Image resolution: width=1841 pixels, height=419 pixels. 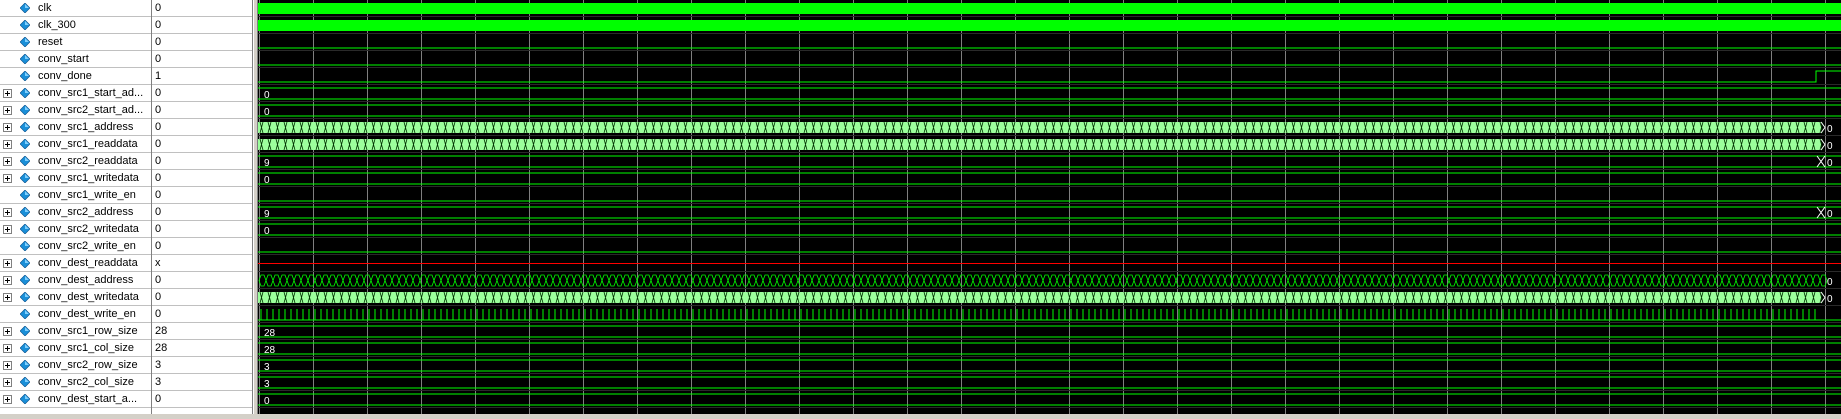 What do you see at coordinates (63, 59) in the screenshot?
I see `signal-name: conv_start` at bounding box center [63, 59].